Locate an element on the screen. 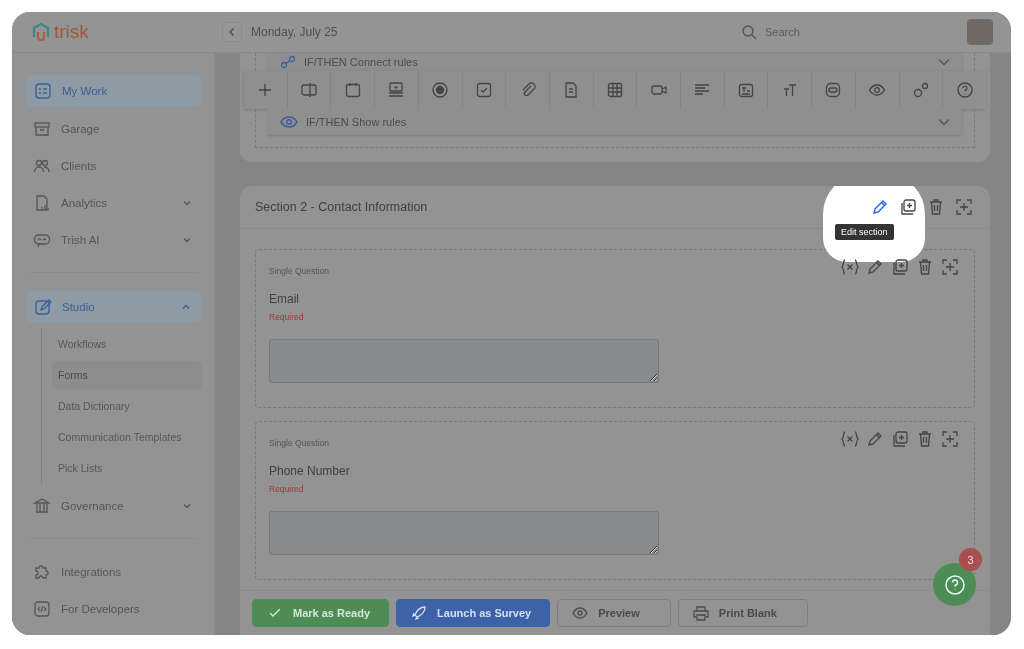 The width and height of the screenshot is (1024, 649). sidebar-subitem: Workflows is located at coordinates (127, 344).